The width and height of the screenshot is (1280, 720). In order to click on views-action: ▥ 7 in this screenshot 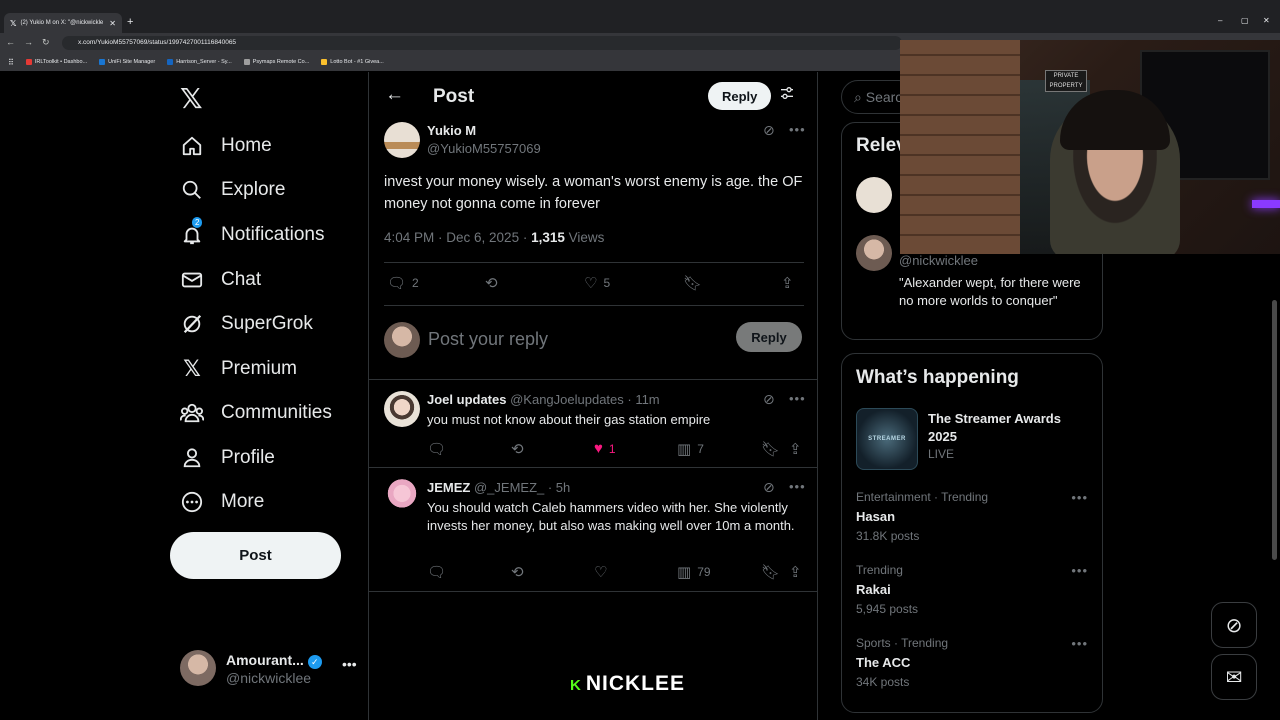, I will do `click(690, 449)`.